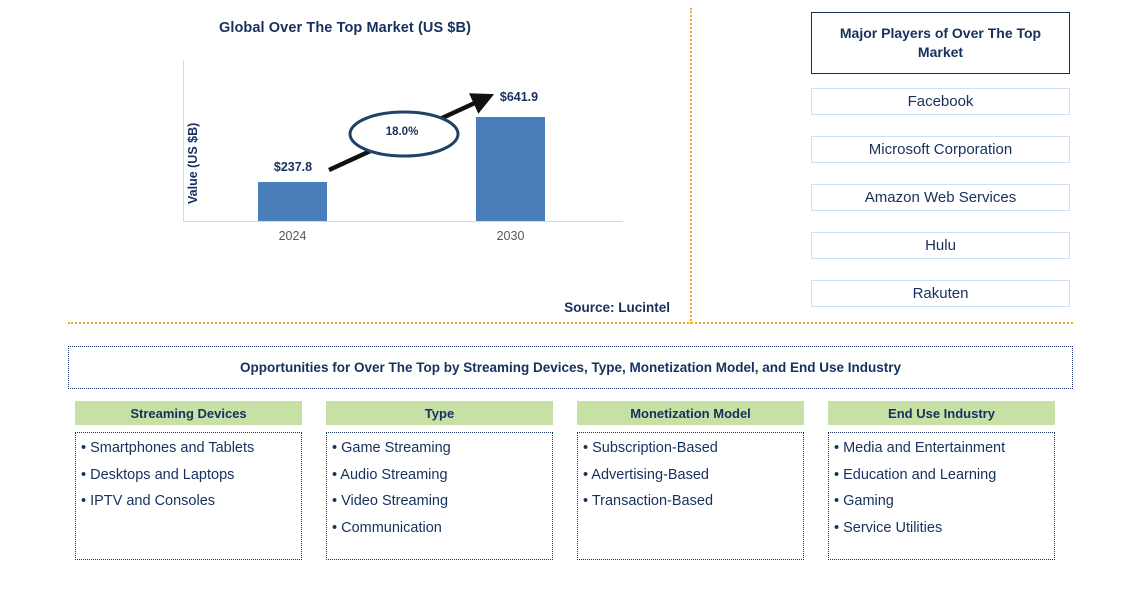 The height and width of the screenshot is (613, 1133). I want to click on chart-title: Global Over The Top Market (US $B), so click(345, 28).